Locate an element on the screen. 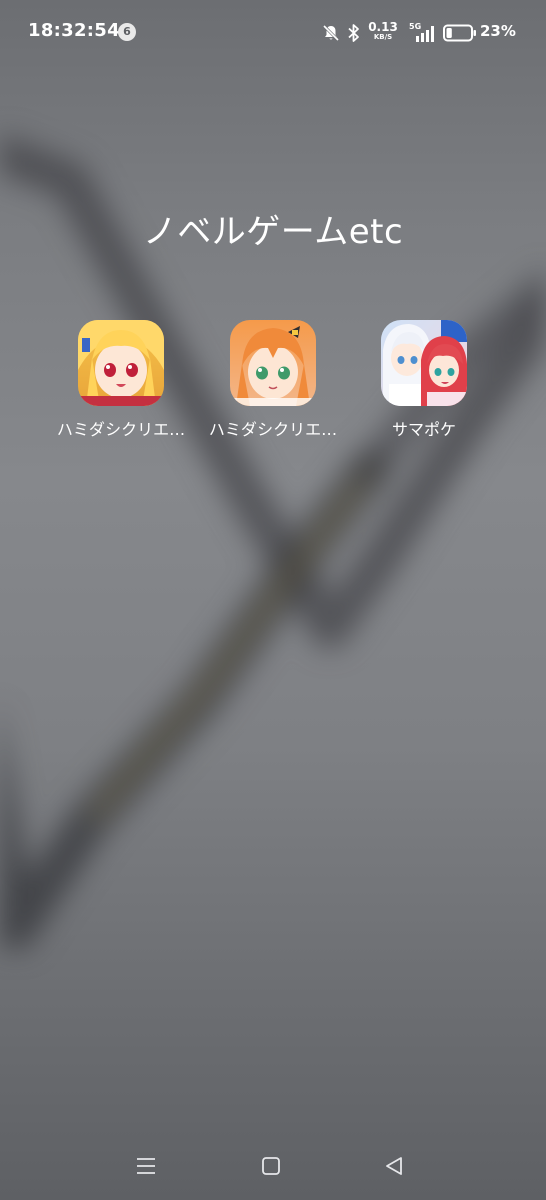 This screenshot has height=1200, width=546. app-summer-pockets: サマポケ is located at coordinates (424, 380).